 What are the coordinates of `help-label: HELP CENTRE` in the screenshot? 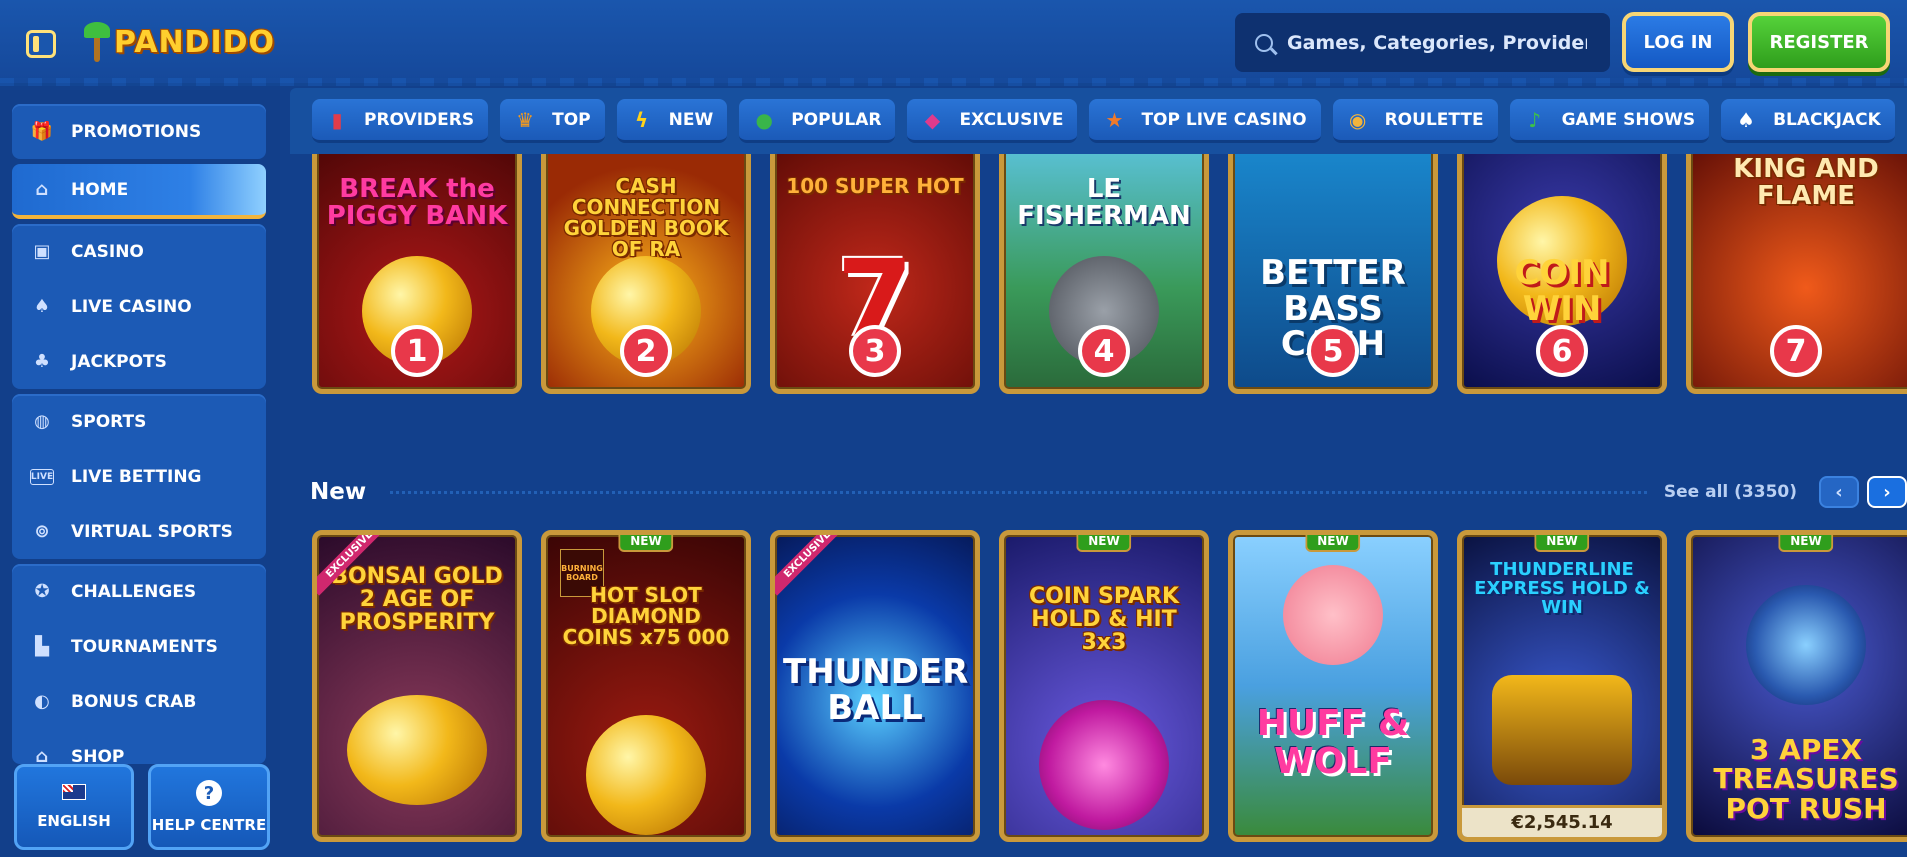 It's located at (209, 825).